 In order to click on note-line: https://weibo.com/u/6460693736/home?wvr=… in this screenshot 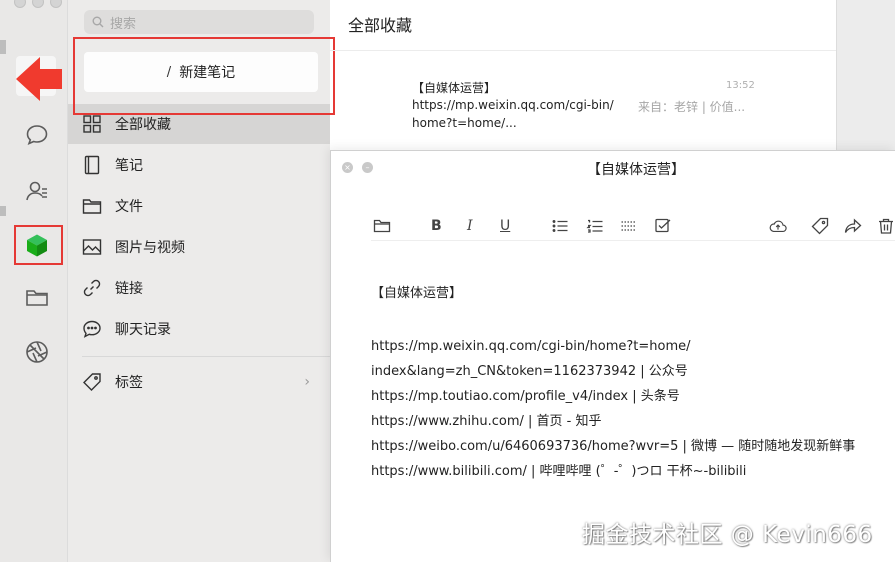, I will do `click(613, 446)`.